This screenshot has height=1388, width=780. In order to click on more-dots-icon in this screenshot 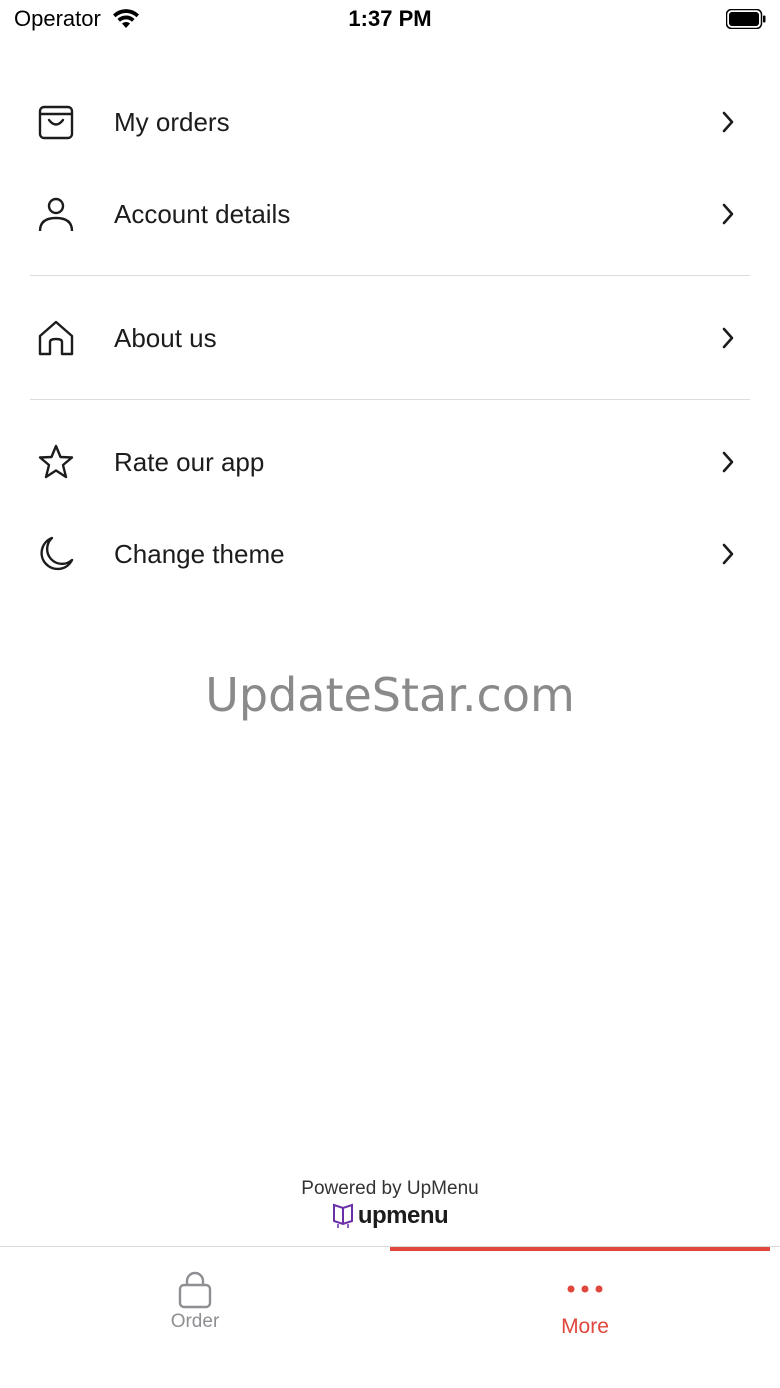, I will do `click(585, 1289)`.